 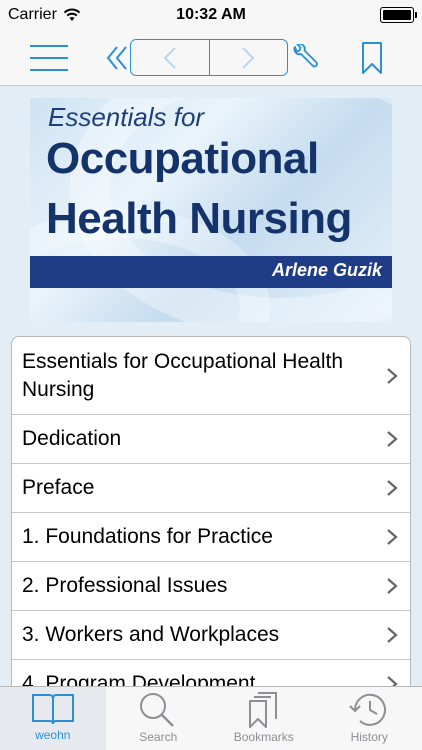 I want to click on menu-button, so click(x=49, y=58).